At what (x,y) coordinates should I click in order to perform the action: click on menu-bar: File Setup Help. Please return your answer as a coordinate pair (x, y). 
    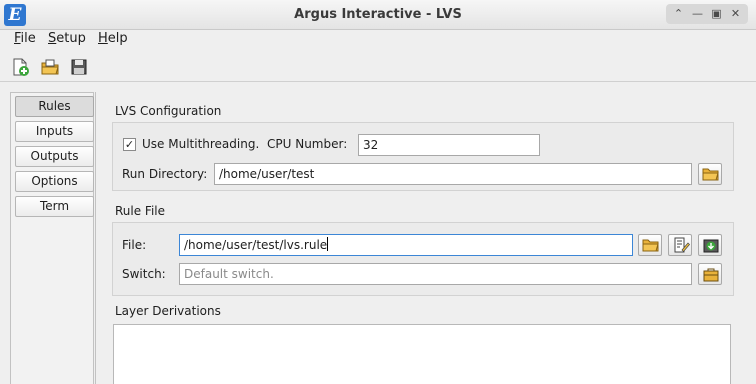
    Looking at the image, I should click on (378, 41).